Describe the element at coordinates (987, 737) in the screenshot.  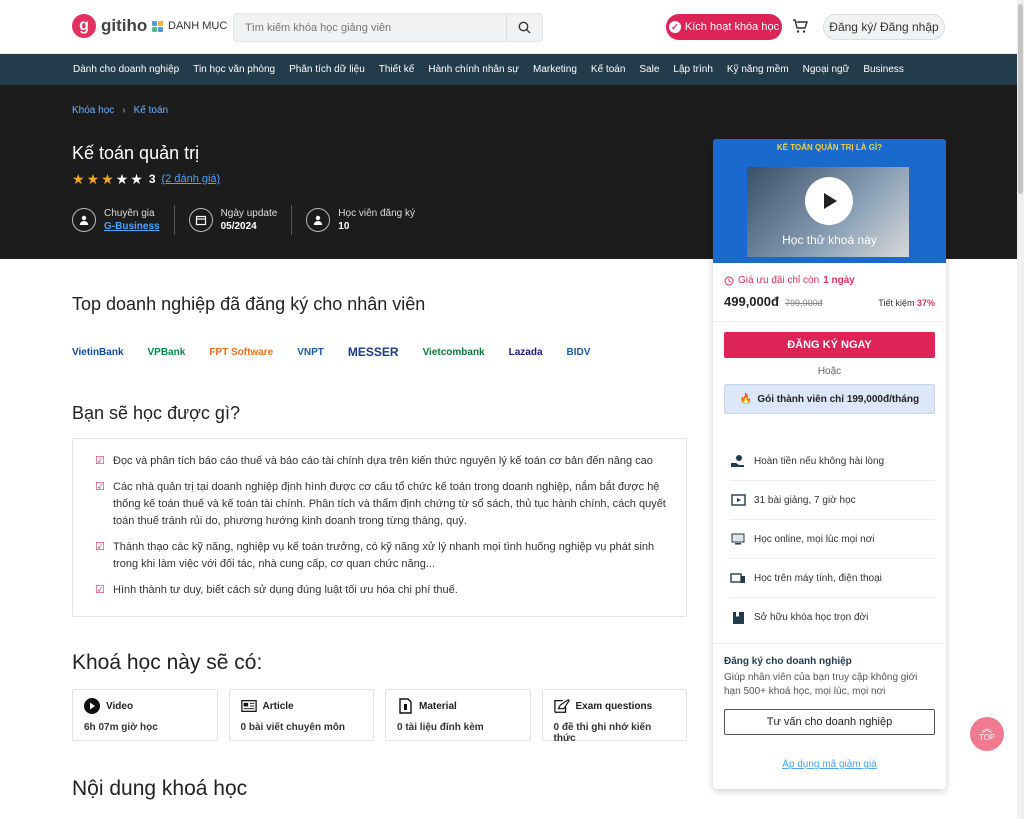
I see `top-label: TOP` at that location.